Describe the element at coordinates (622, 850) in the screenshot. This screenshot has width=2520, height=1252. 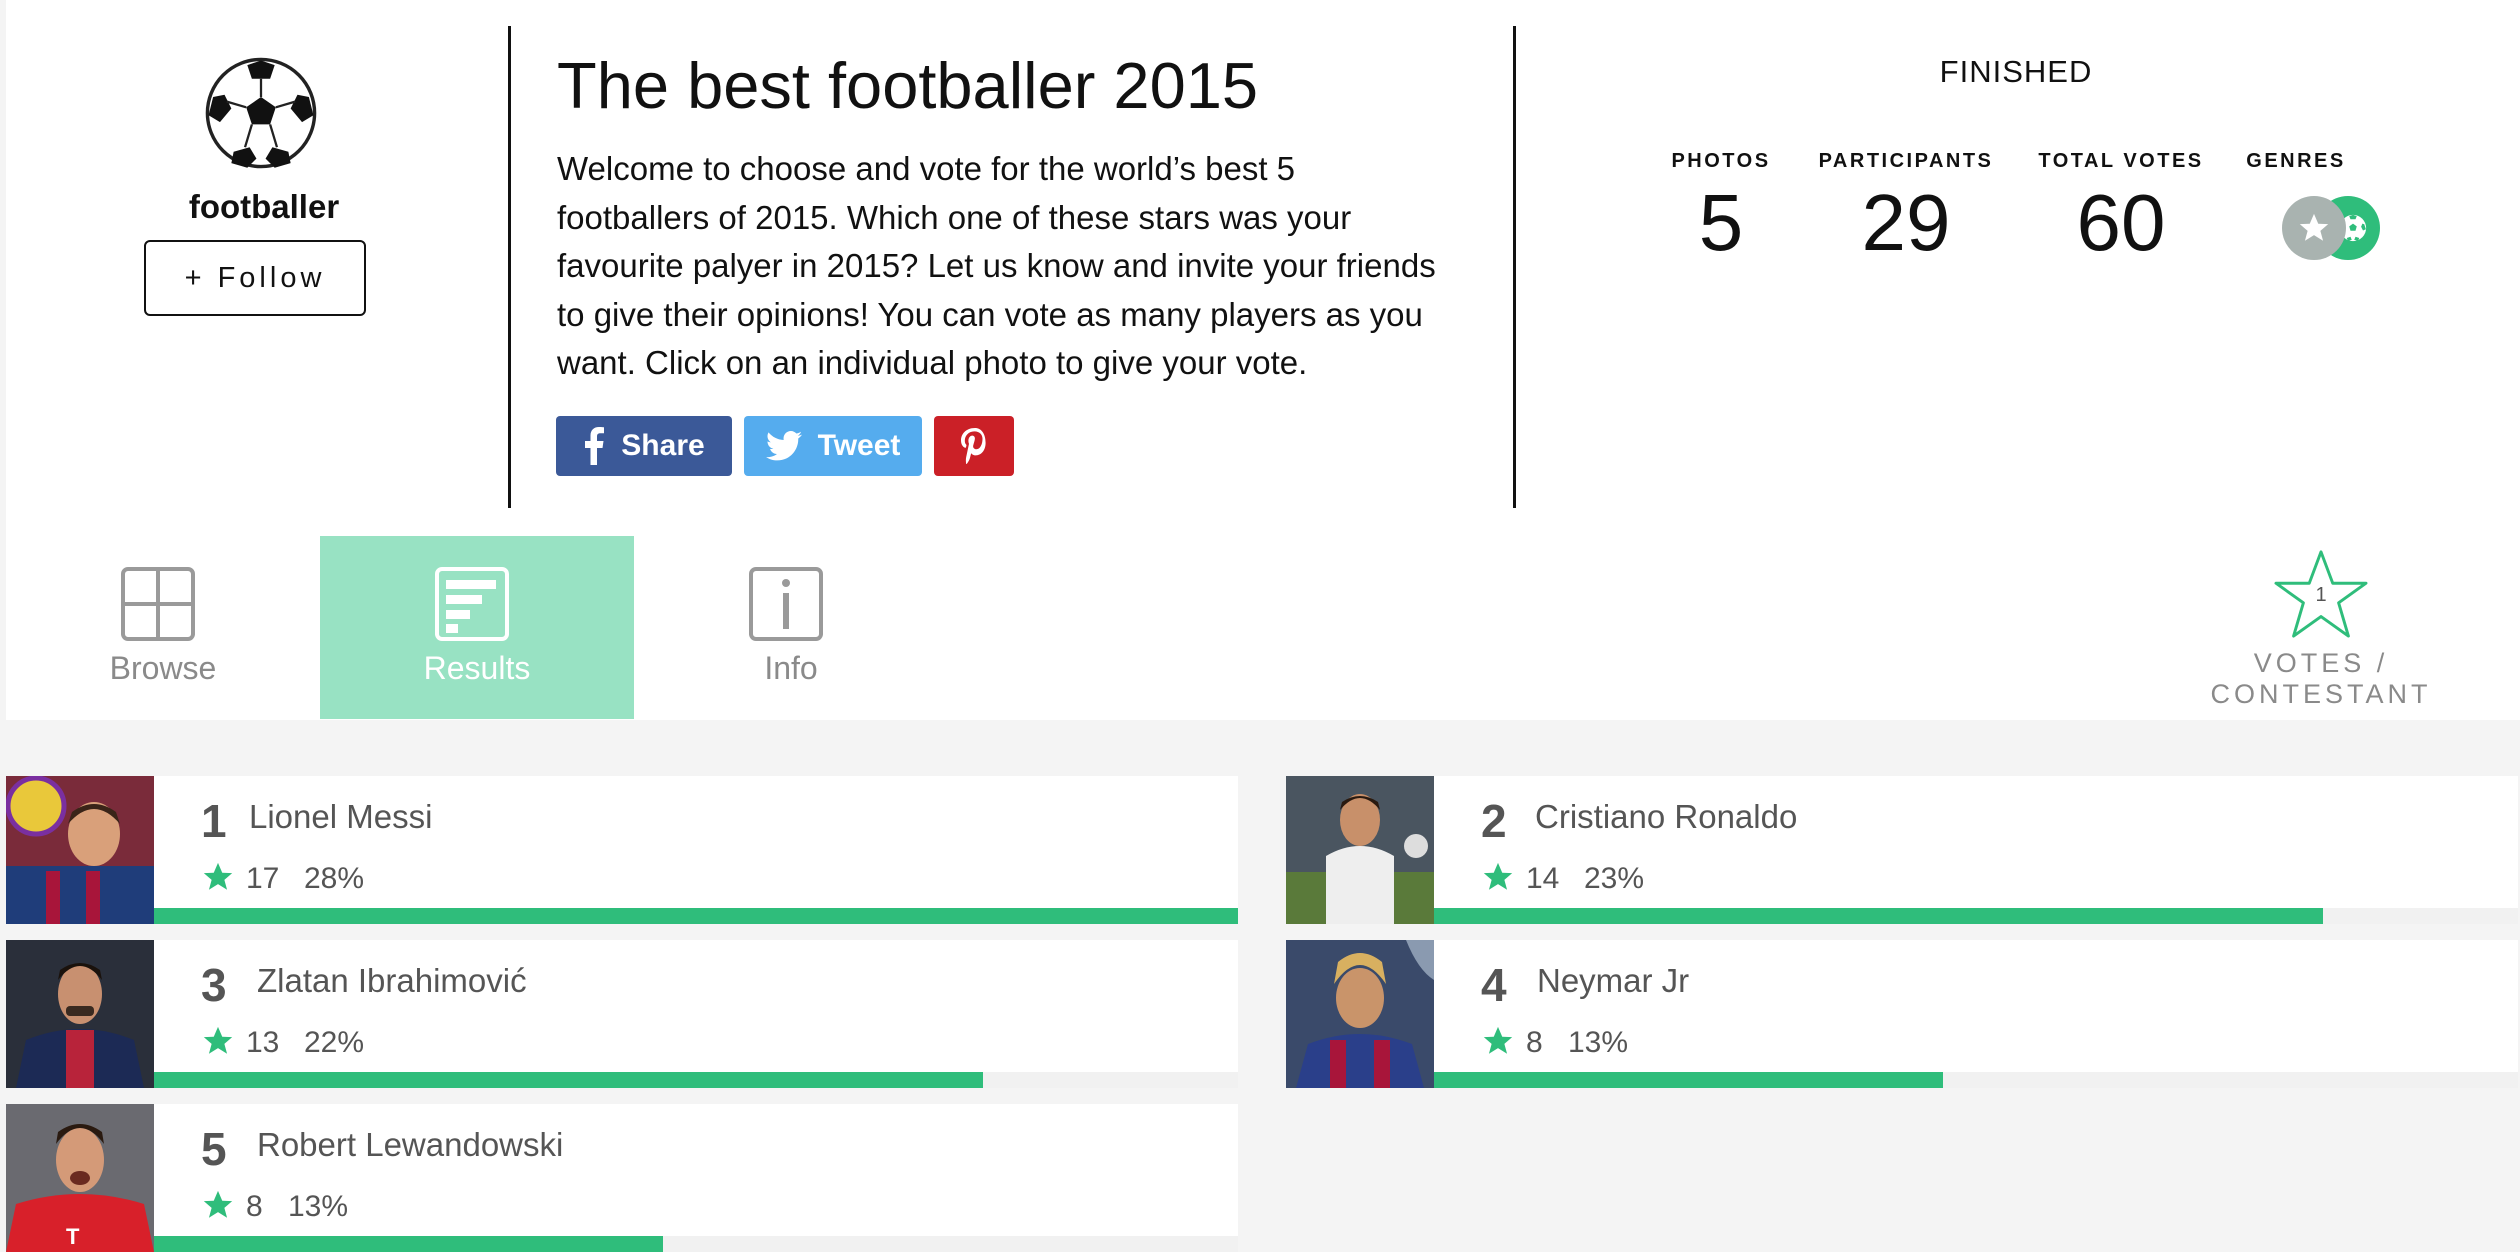
I see `result-card: 1 Lionel Messi 17 28%` at that location.